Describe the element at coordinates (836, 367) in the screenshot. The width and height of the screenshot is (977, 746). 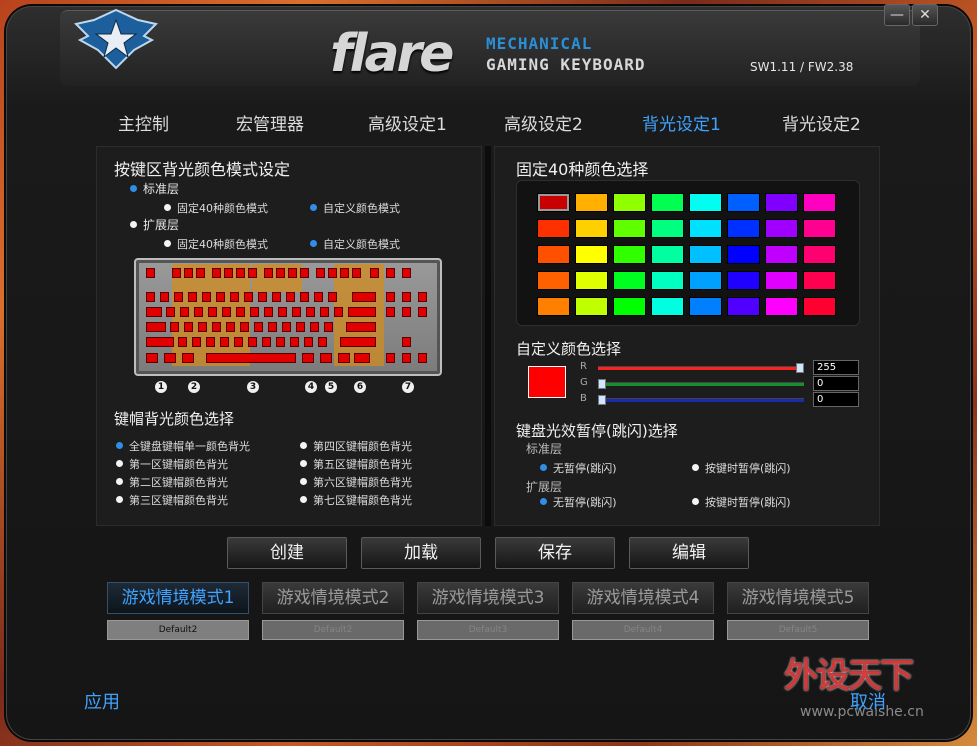
I see `red-value-input: 255` at that location.